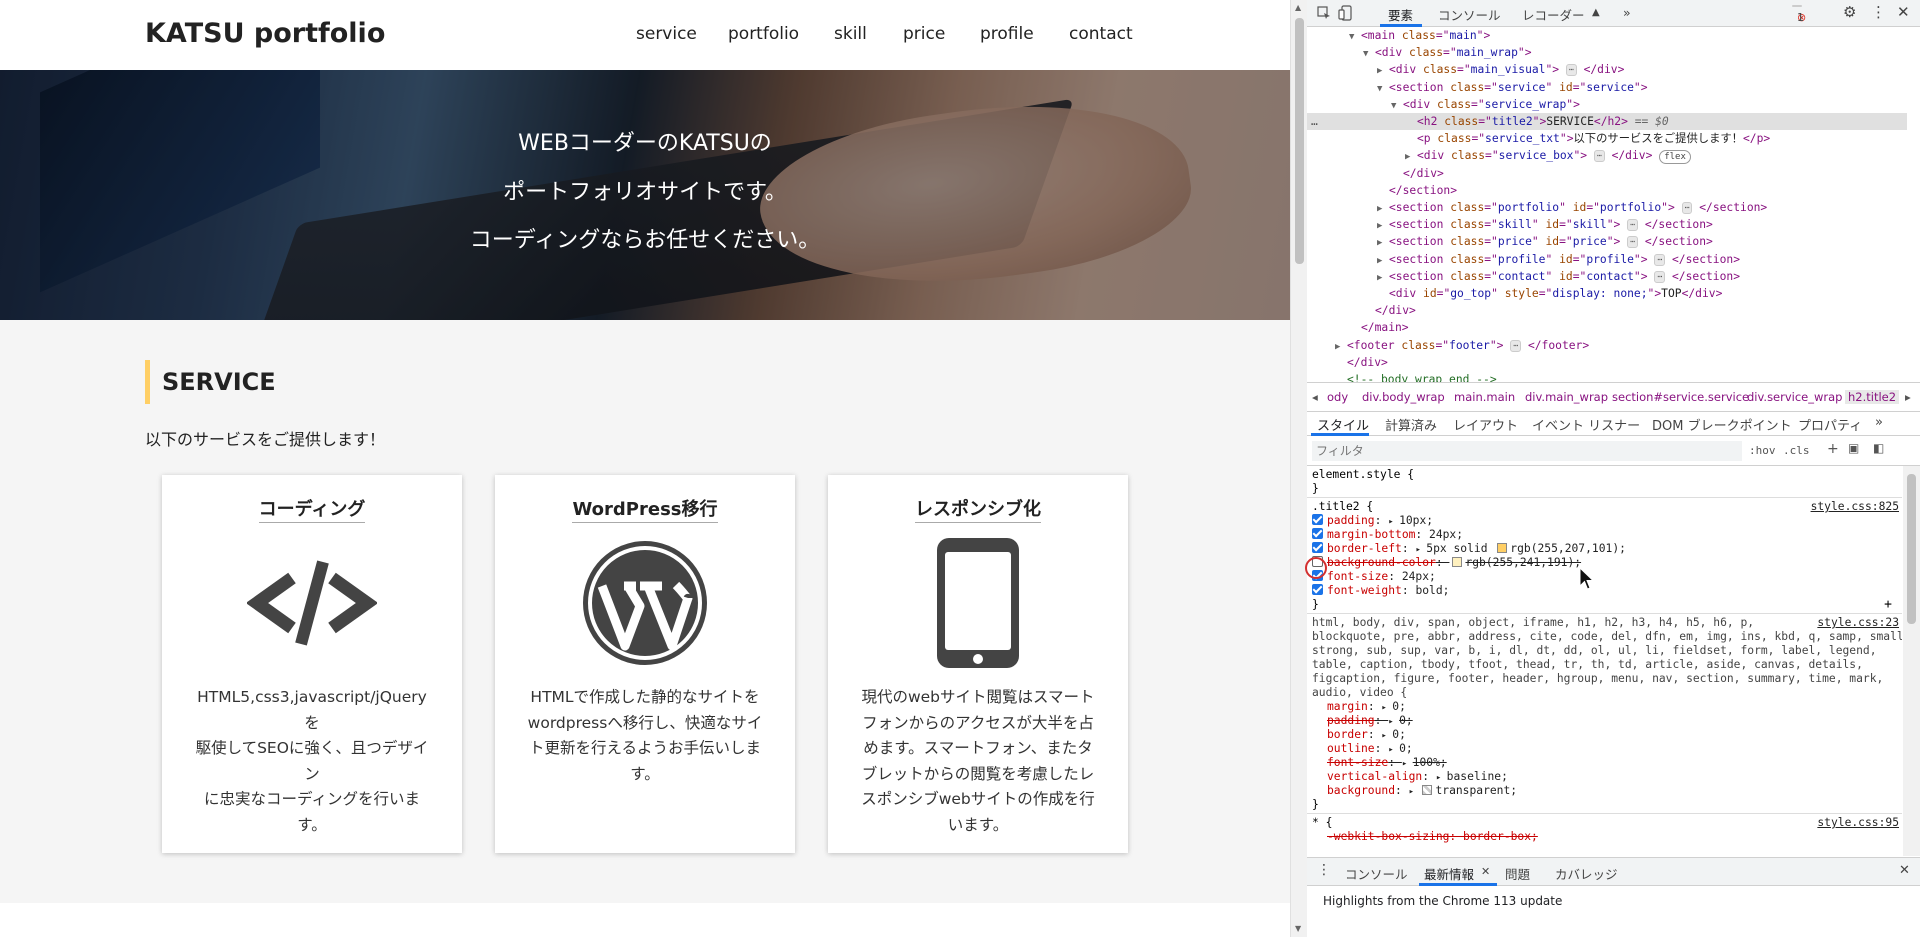  Describe the element at coordinates (1607, 122) in the screenshot. I see `dom-node-selected: … <h2 class="title2">SERVICE</h2> == $0` at that location.